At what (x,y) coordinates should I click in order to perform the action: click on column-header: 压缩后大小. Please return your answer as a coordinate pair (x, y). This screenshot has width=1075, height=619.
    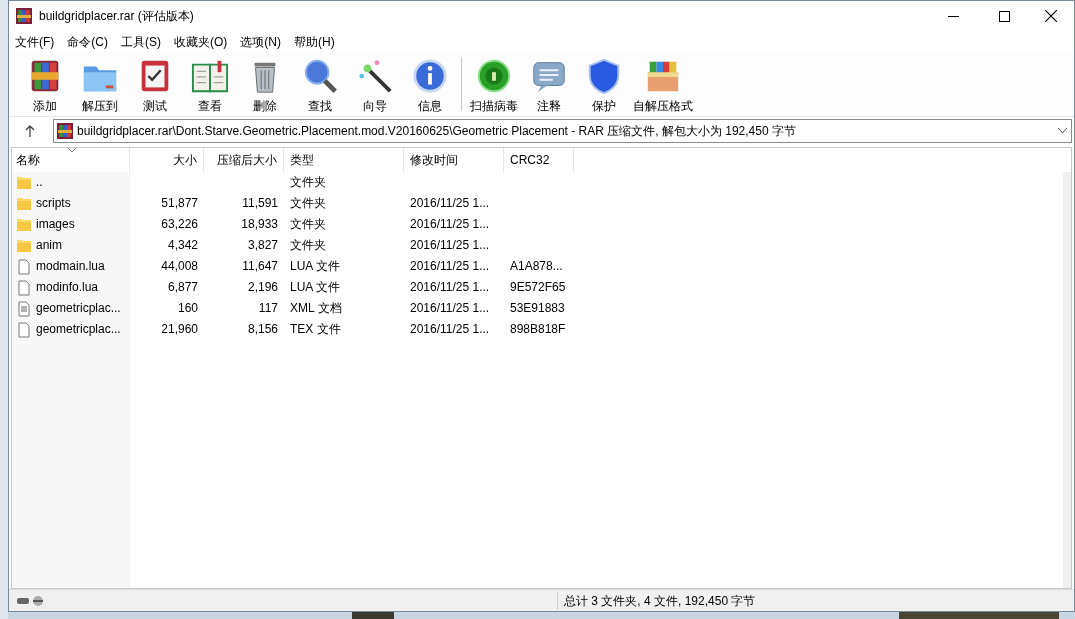
    Looking at the image, I should click on (244, 160).